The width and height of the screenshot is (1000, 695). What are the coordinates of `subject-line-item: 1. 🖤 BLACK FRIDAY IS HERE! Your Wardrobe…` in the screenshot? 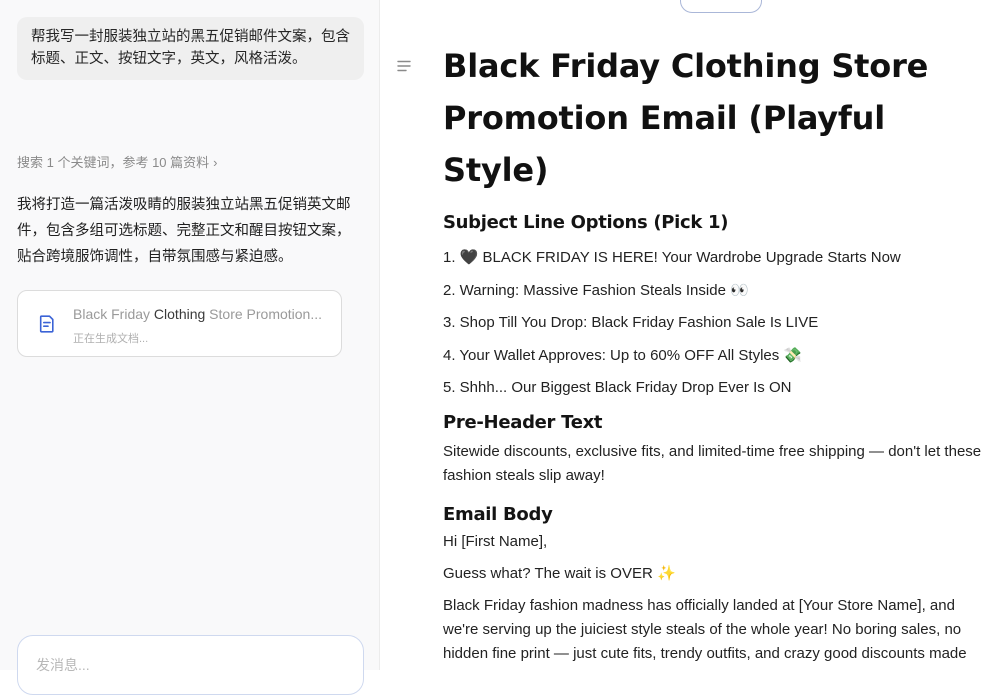 It's located at (672, 257).